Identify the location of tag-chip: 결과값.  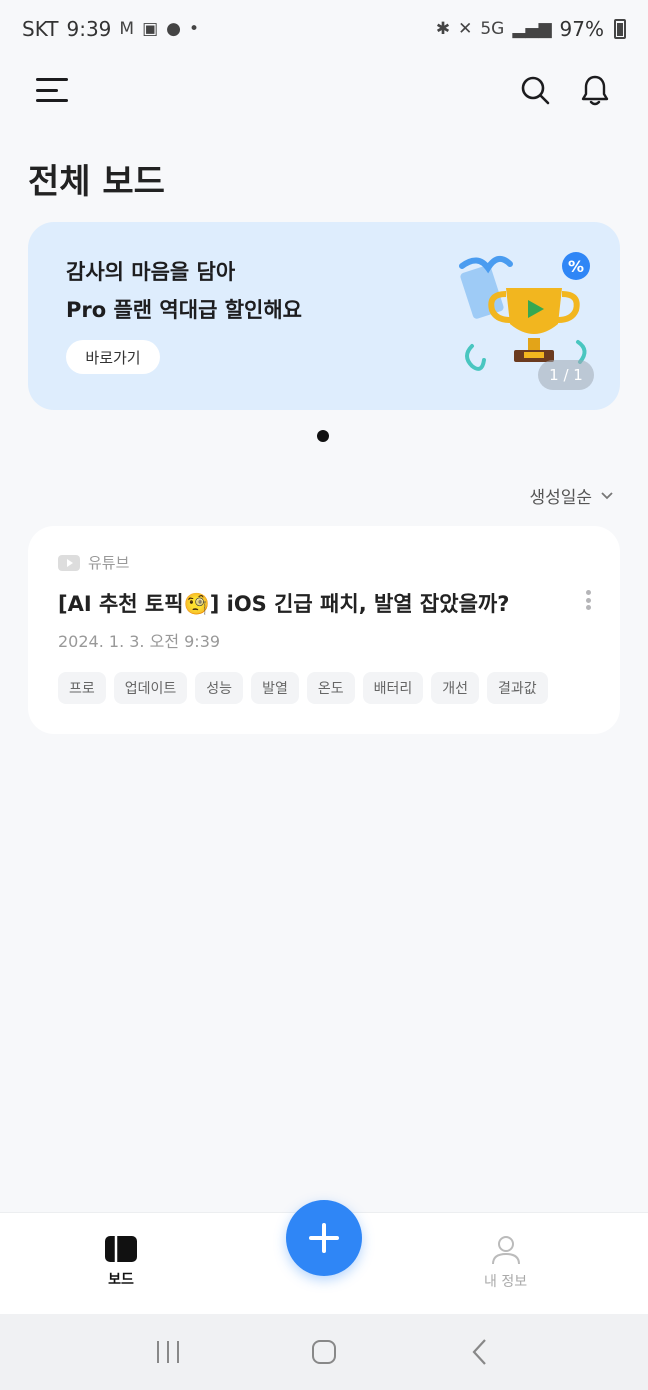
(517, 688).